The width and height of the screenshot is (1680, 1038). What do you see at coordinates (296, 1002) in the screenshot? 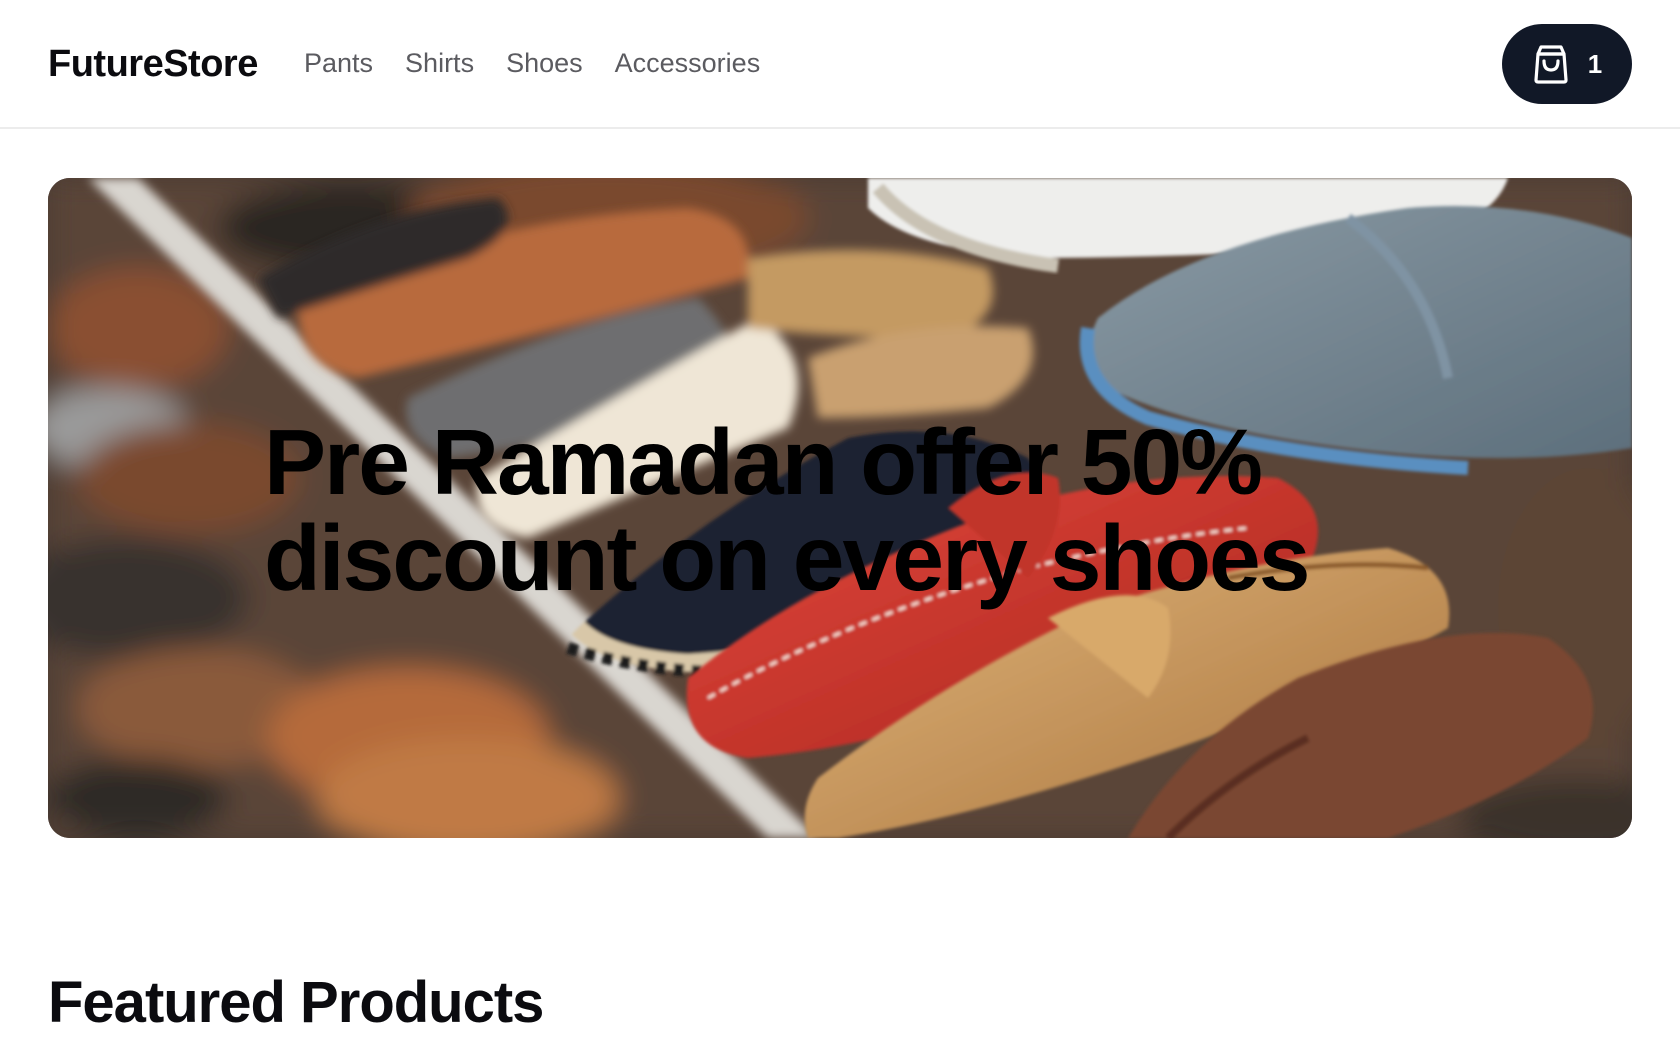
I see `featured-products-heading: Featured Products` at bounding box center [296, 1002].